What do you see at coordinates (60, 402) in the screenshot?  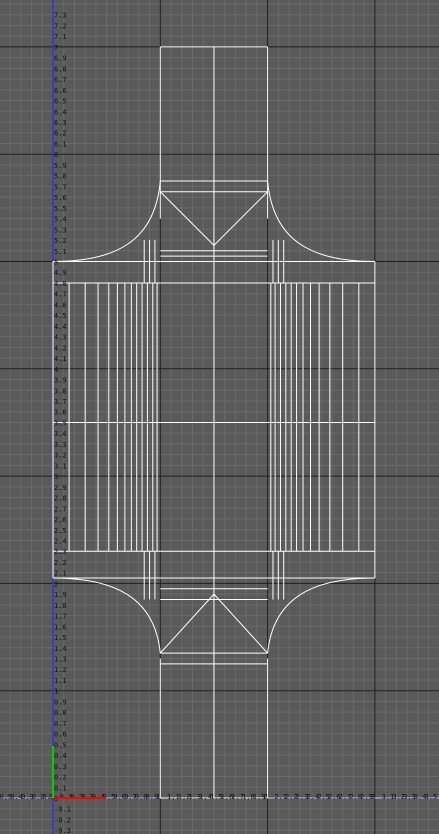 I see `v-axis-tick-label: 3.7` at bounding box center [60, 402].